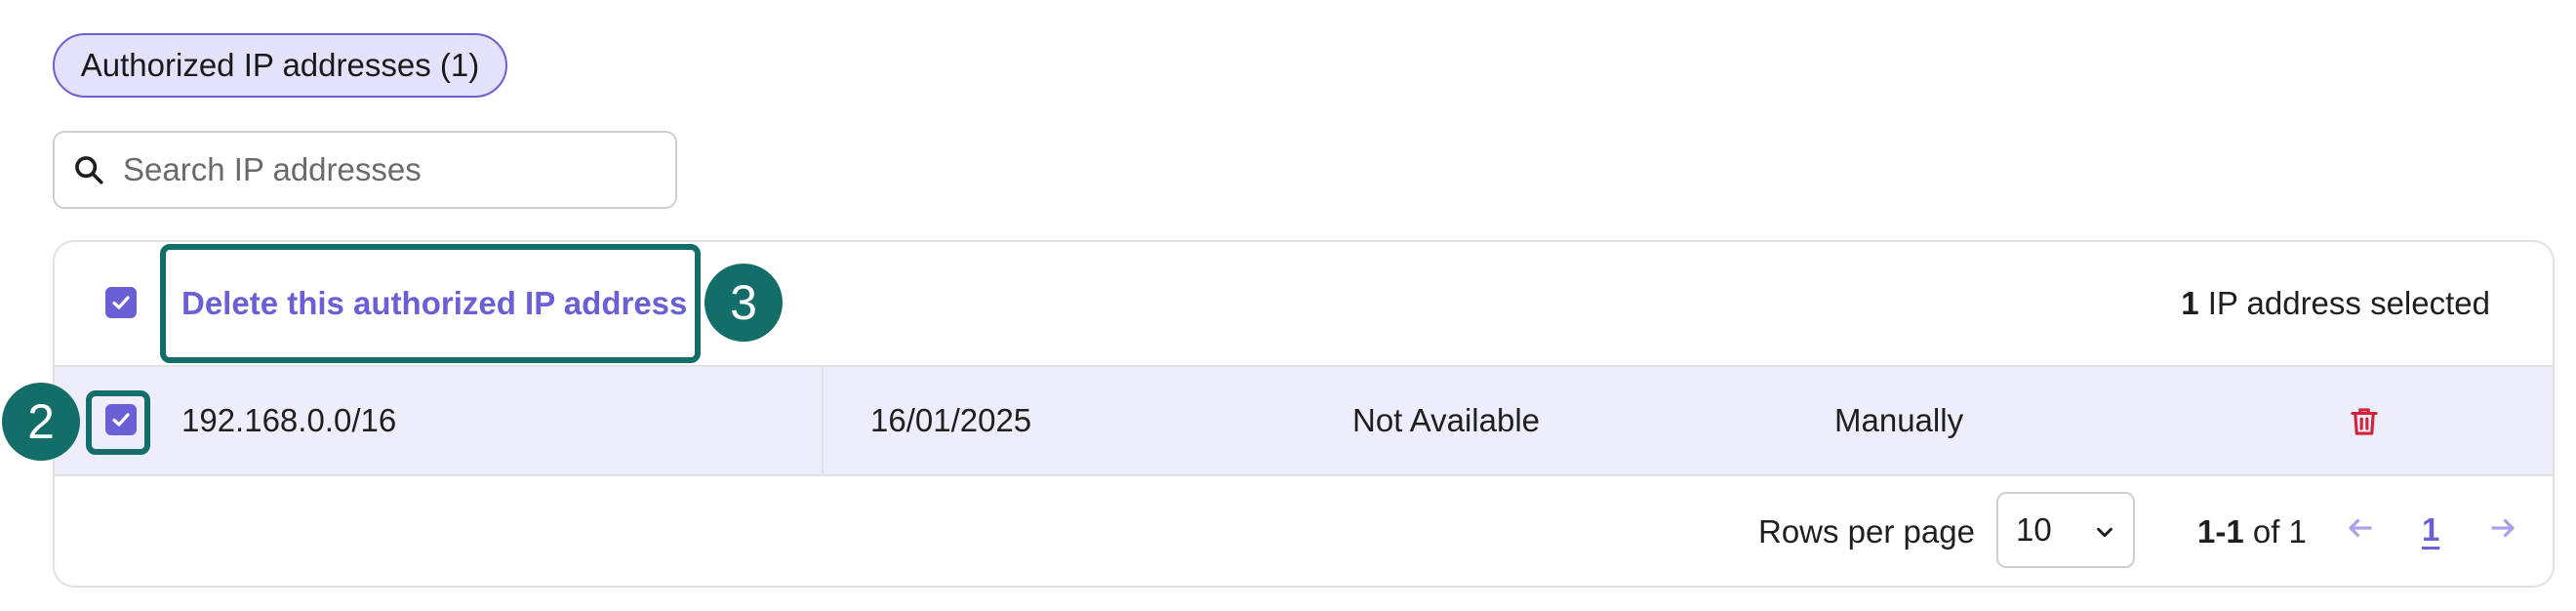 This screenshot has height=611, width=2576. Describe the element at coordinates (2034, 529) in the screenshot. I see `rows-per-page-value: 10` at that location.